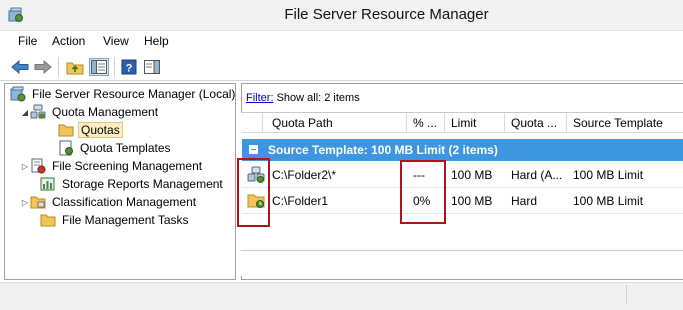 The height and width of the screenshot is (310, 683). Describe the element at coordinates (127, 166) in the screenshot. I see `tree-item-label: File Screening Management` at that location.